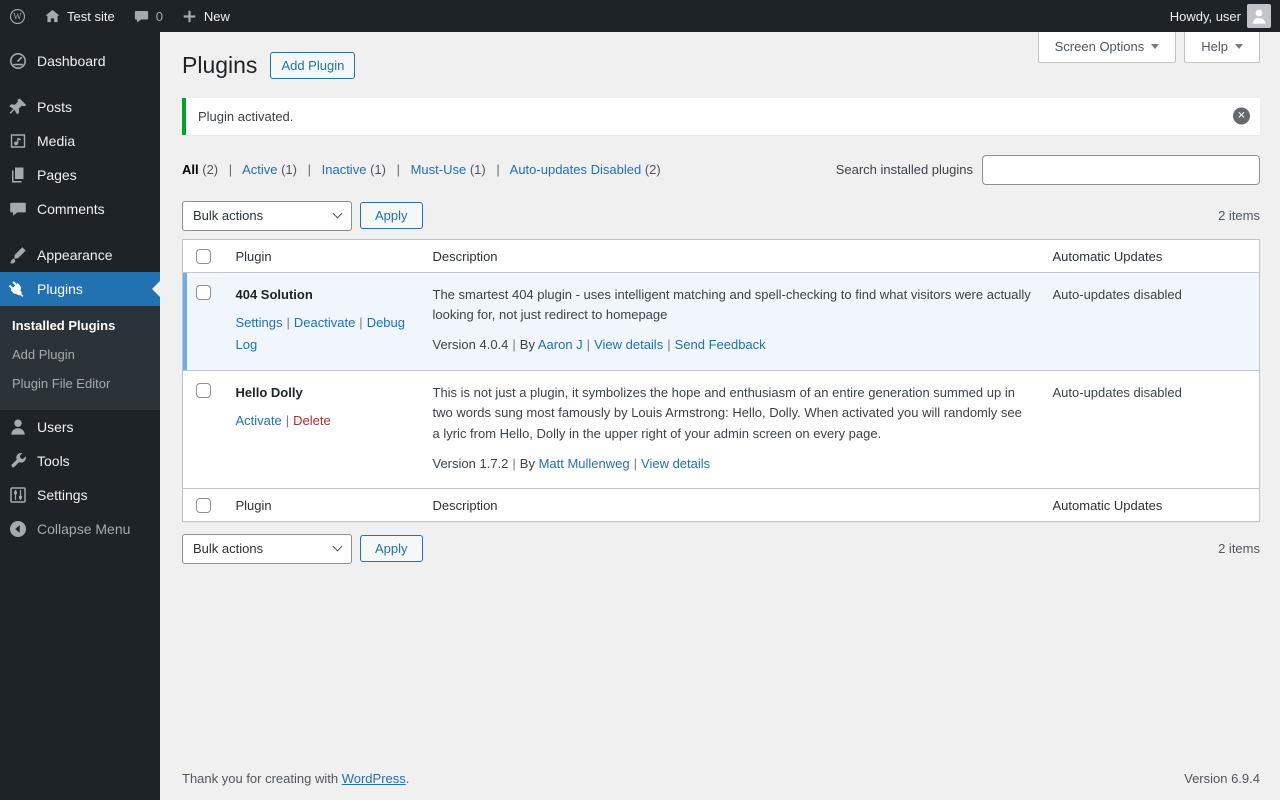 The image size is (1280, 800). What do you see at coordinates (18, 106) in the screenshot?
I see `pin-icon` at bounding box center [18, 106].